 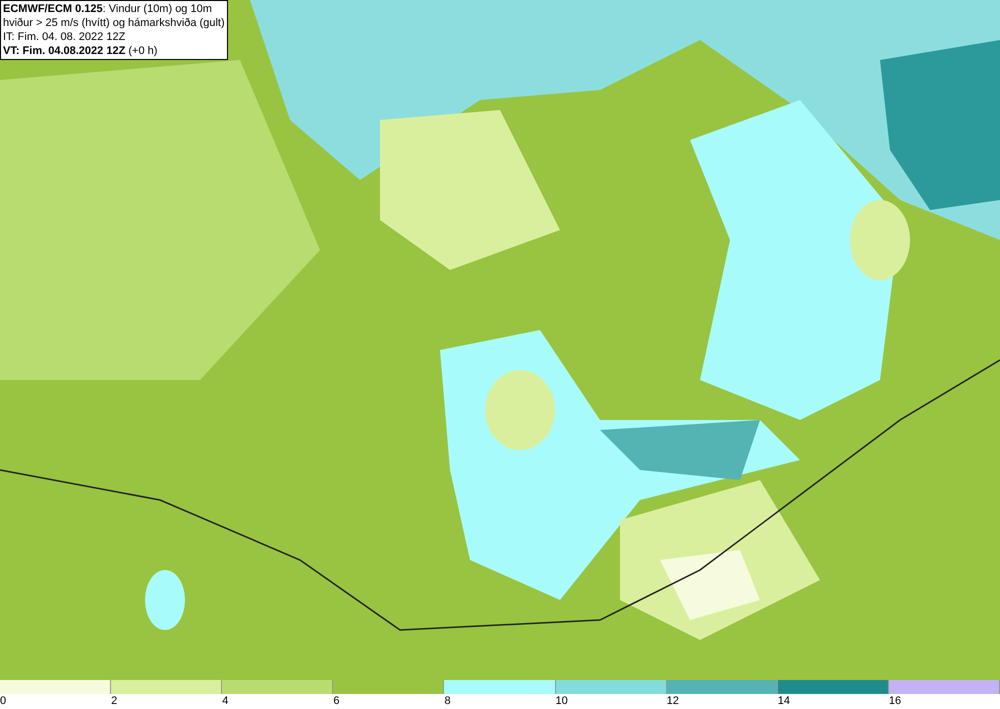 What do you see at coordinates (895, 701) in the screenshot?
I see `legend-label: 16` at bounding box center [895, 701].